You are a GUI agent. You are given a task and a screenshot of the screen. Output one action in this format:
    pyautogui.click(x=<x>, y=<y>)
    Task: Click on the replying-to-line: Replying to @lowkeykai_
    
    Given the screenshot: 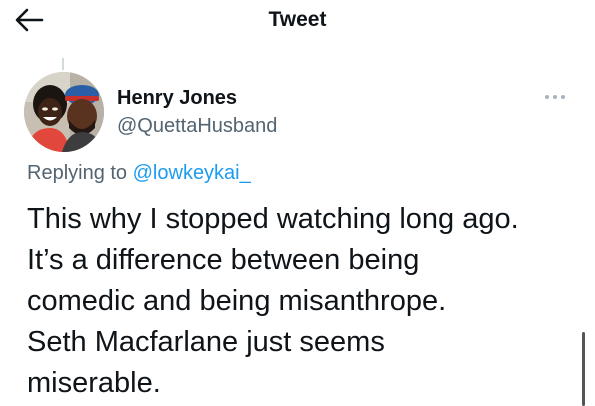 What is the action you would take?
    pyautogui.click(x=139, y=173)
    